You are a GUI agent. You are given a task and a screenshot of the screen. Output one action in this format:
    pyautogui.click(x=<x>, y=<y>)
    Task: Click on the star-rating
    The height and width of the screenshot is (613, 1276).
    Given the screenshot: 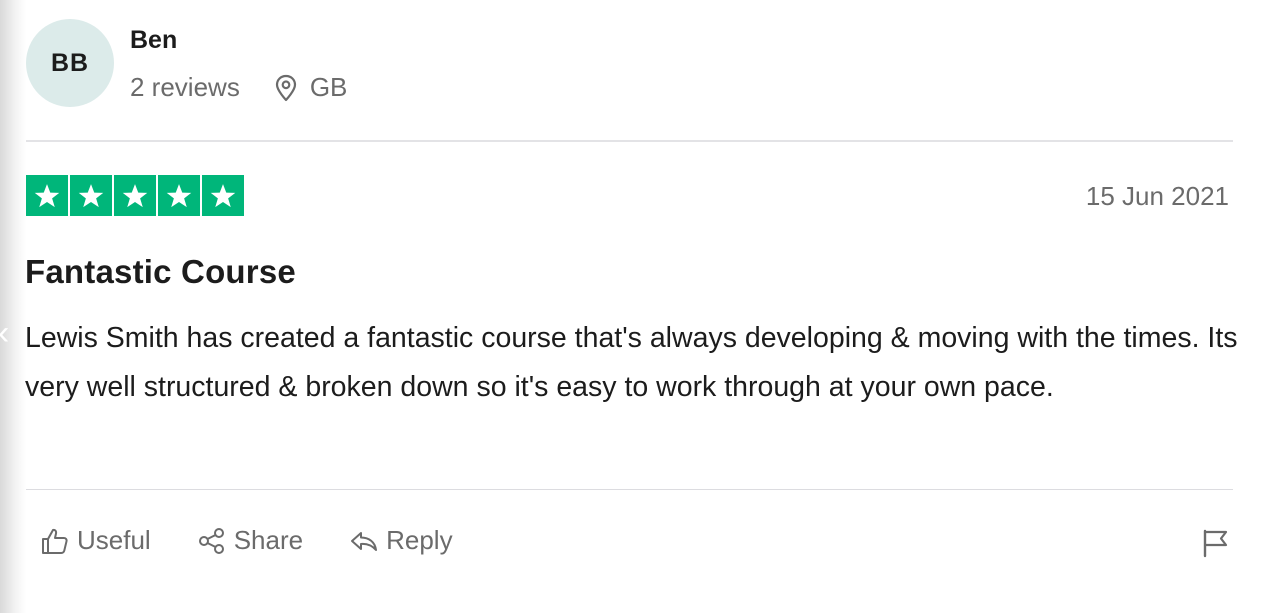 What is the action you would take?
    pyautogui.click(x=135, y=195)
    